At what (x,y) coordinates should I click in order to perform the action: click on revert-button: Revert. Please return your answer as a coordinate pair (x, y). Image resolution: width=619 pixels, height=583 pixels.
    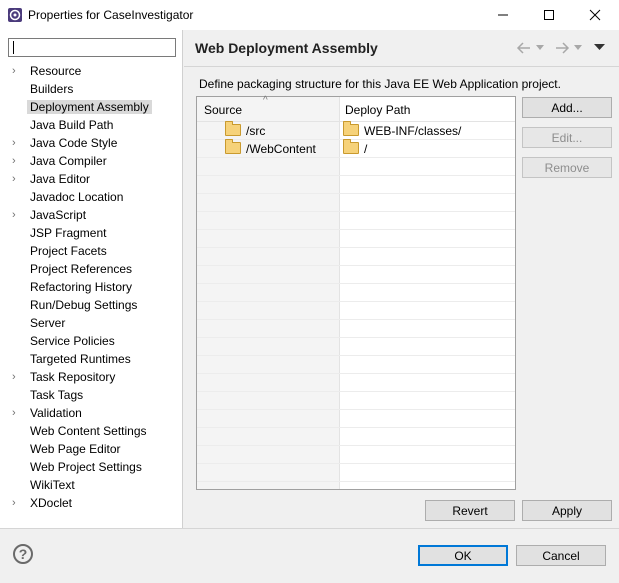
    Looking at the image, I should click on (470, 510).